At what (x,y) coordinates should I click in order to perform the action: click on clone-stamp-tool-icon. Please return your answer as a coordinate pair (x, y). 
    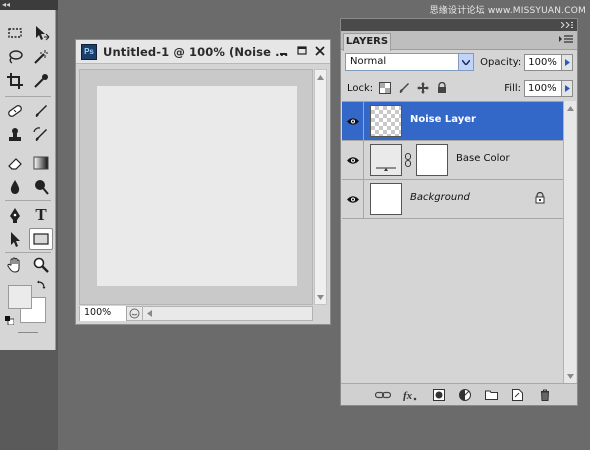
    Looking at the image, I should click on (15, 135).